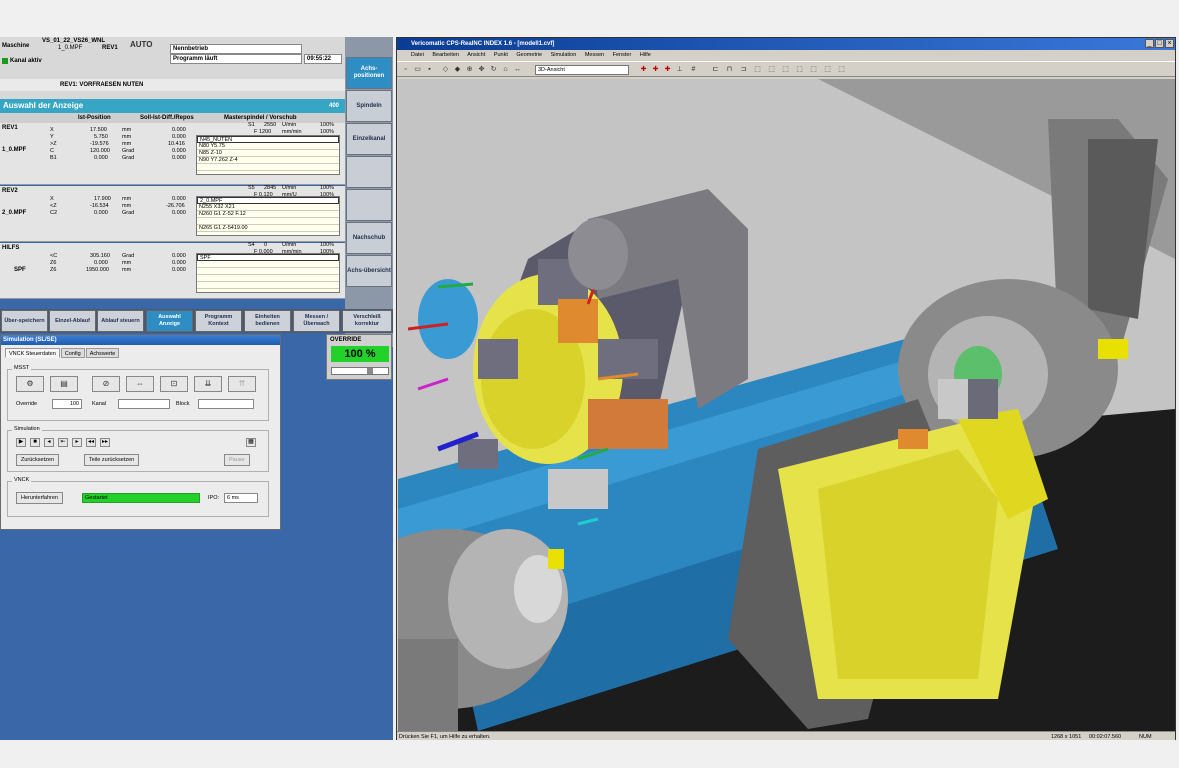 This screenshot has width=1179, height=768. I want to click on menu-ansicht: Ansicht, so click(476, 55).